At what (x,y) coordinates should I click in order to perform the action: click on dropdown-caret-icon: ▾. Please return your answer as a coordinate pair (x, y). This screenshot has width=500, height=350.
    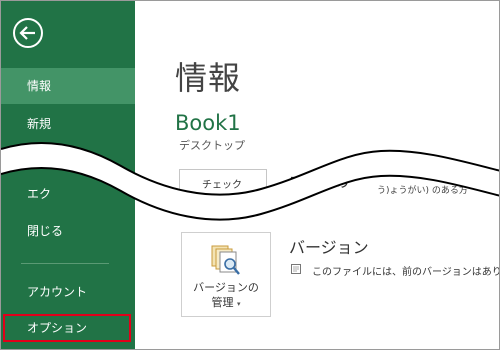
    Looking at the image, I should click on (238, 304).